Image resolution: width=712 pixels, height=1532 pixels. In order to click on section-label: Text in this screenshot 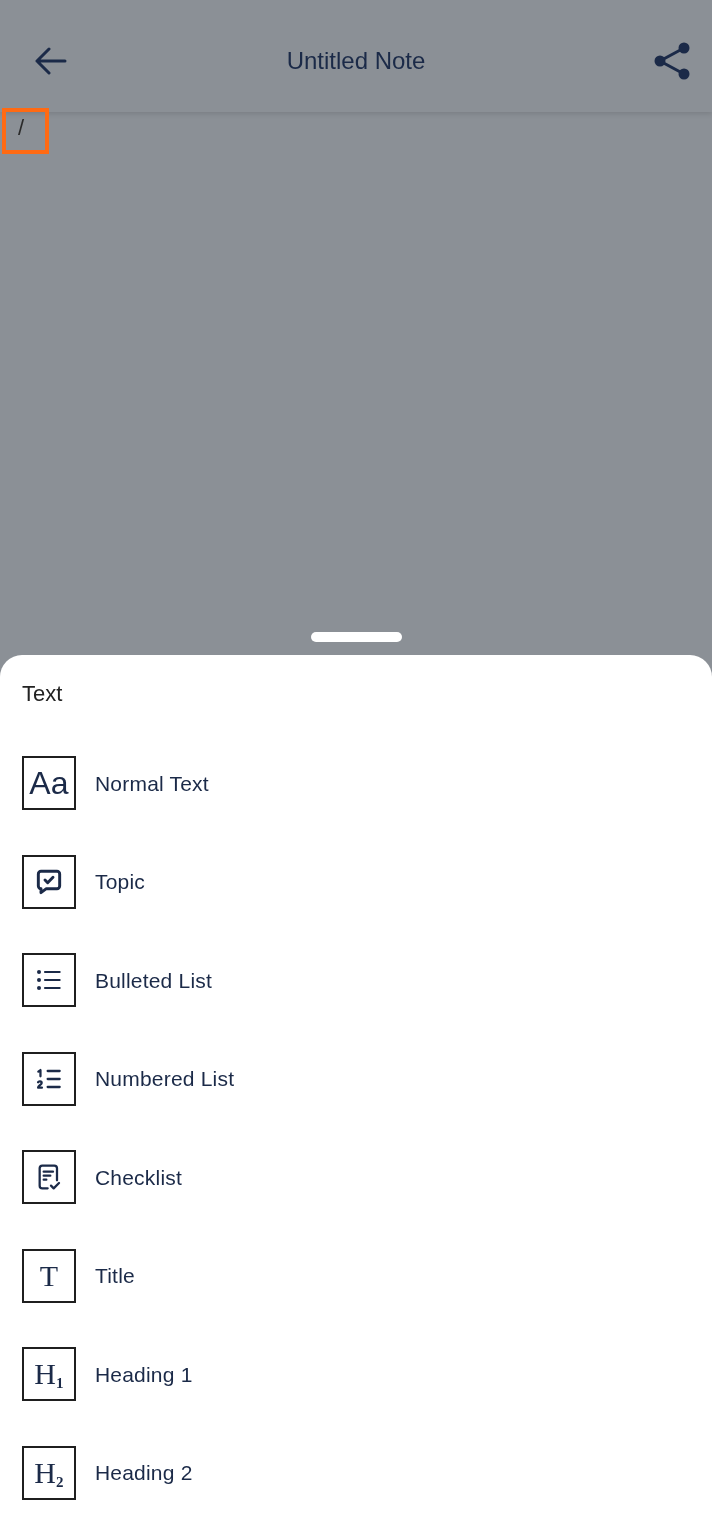, I will do `click(42, 693)`.